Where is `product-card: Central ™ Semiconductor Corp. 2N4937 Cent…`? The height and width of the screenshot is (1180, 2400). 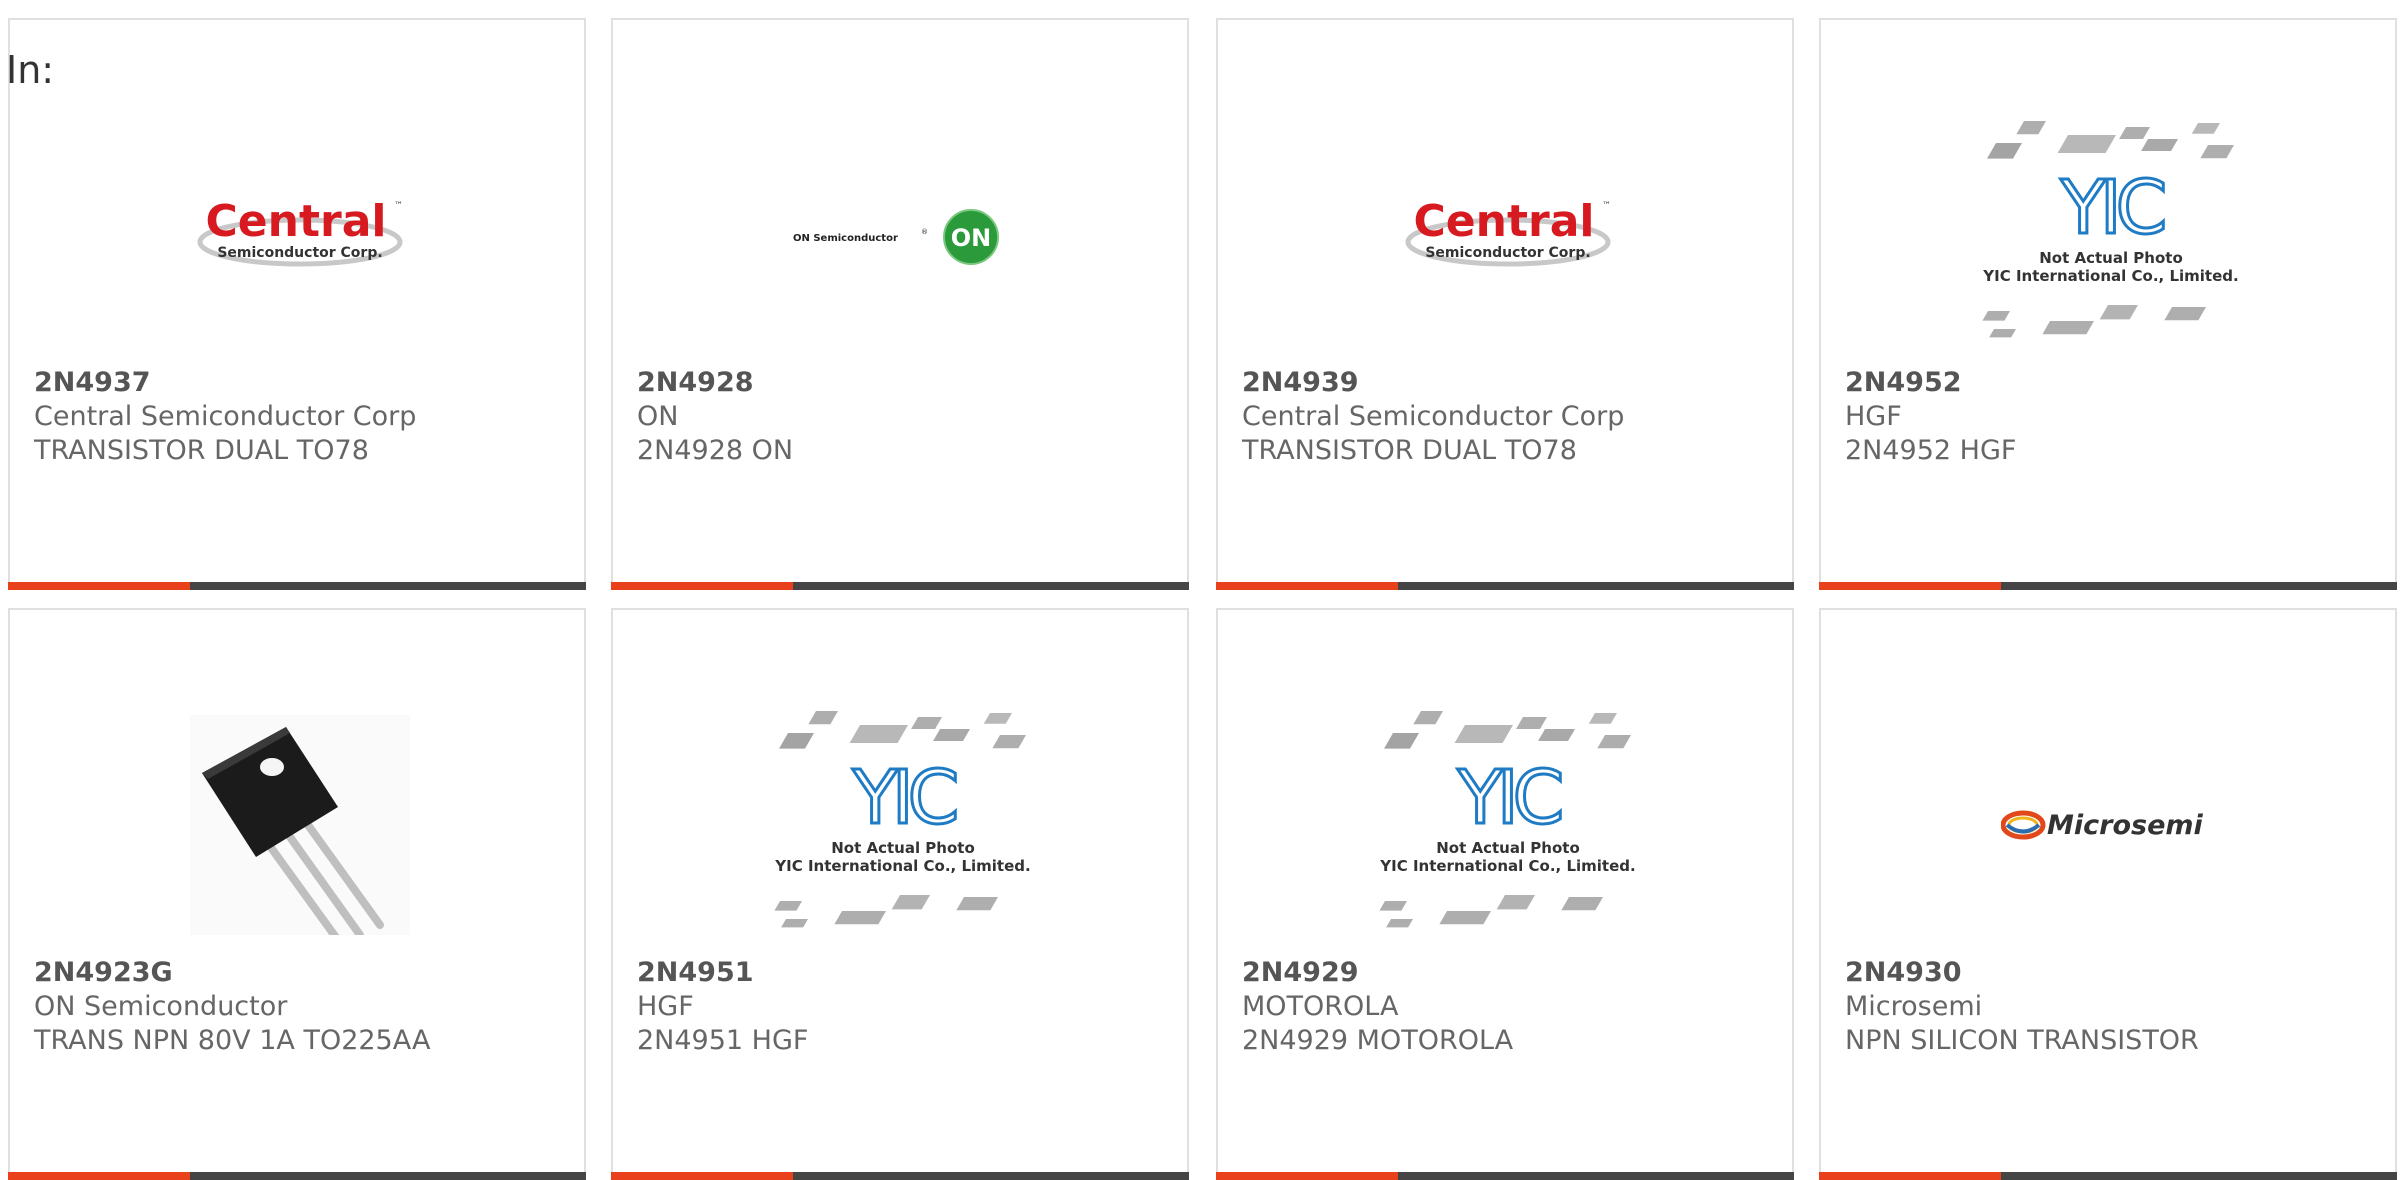
product-card: Central ™ Semiconductor Corp. 2N4937 Cent… is located at coordinates (297, 304).